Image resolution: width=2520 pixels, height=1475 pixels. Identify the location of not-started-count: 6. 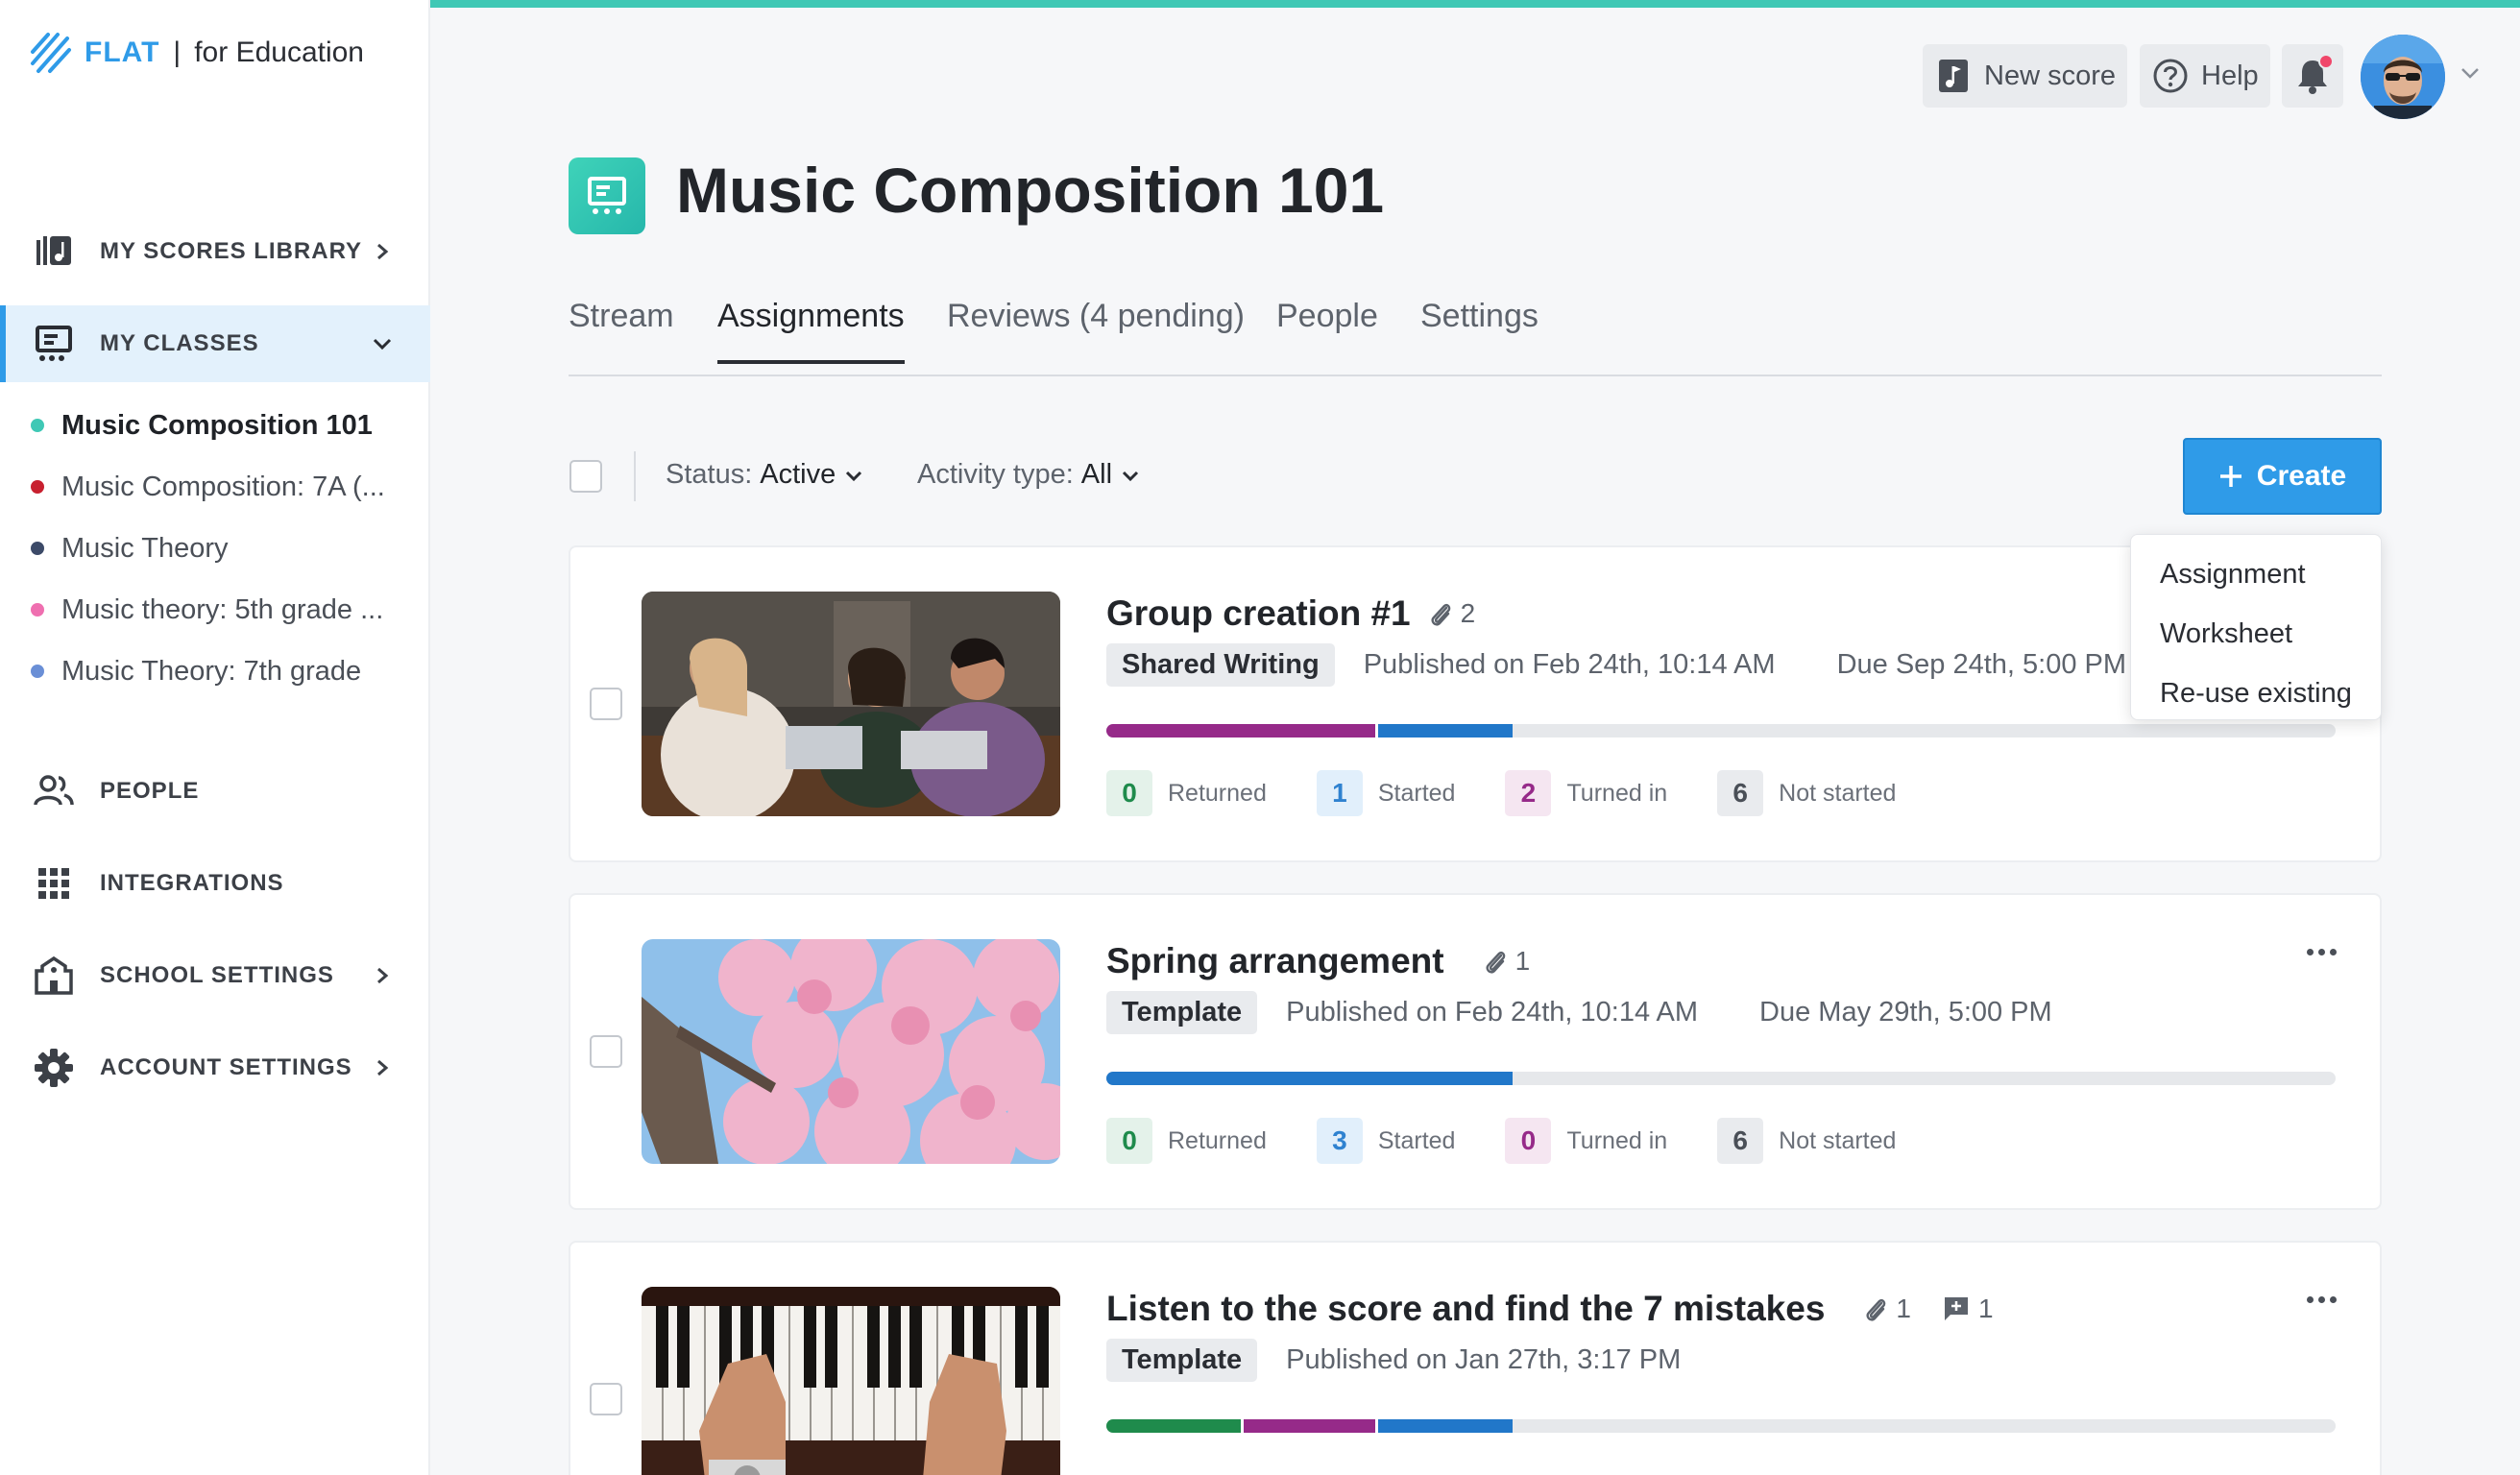
(1741, 1141).